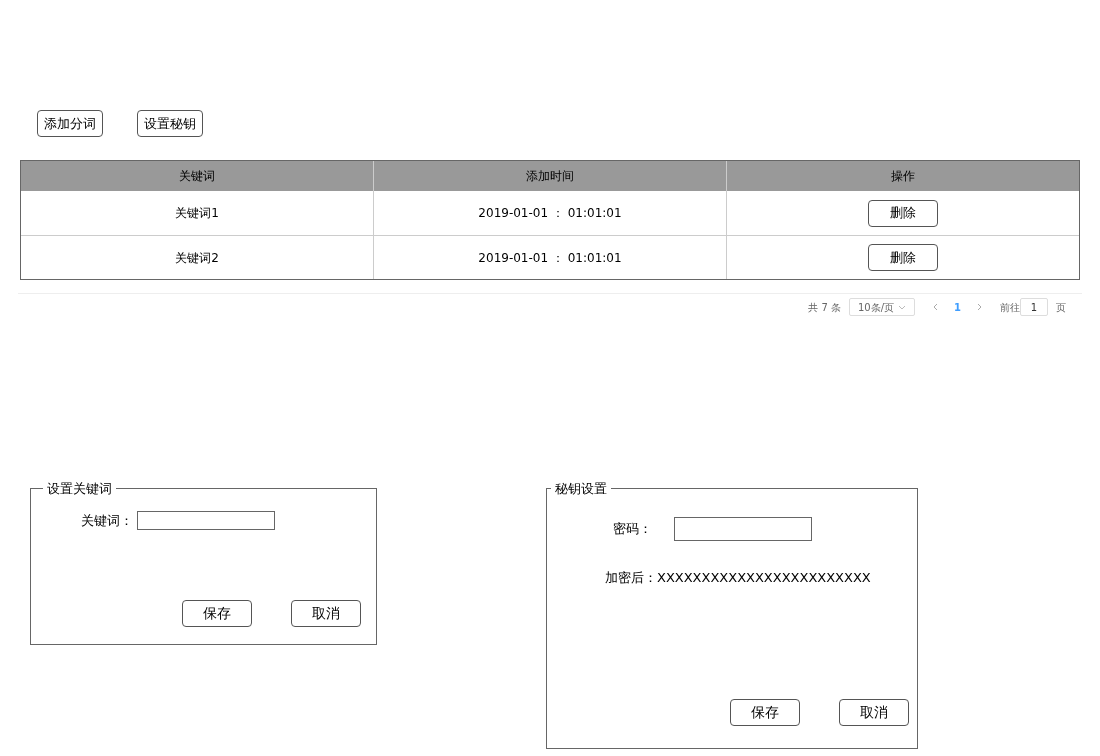 Image resolution: width=1100 pixels, height=756 pixels. I want to click on panel-title: 秘钥设置, so click(581, 489).